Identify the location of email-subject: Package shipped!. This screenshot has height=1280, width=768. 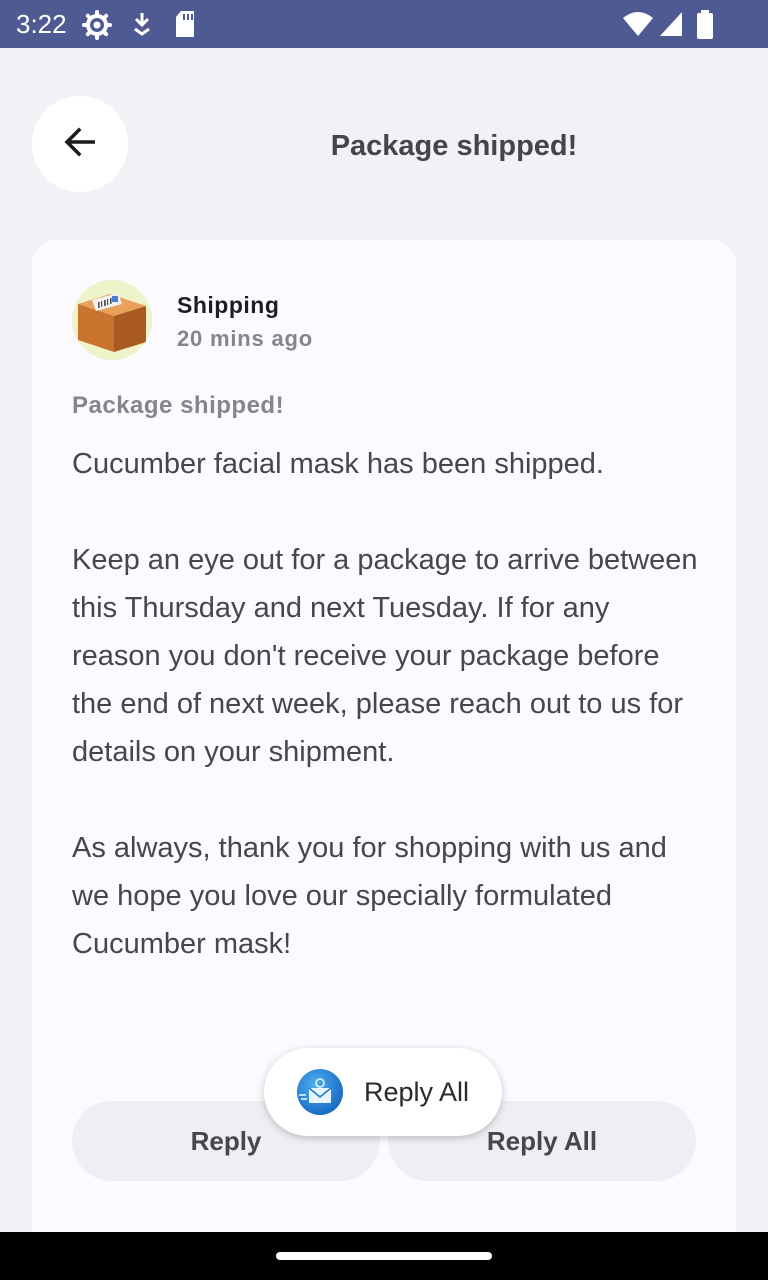
(178, 405).